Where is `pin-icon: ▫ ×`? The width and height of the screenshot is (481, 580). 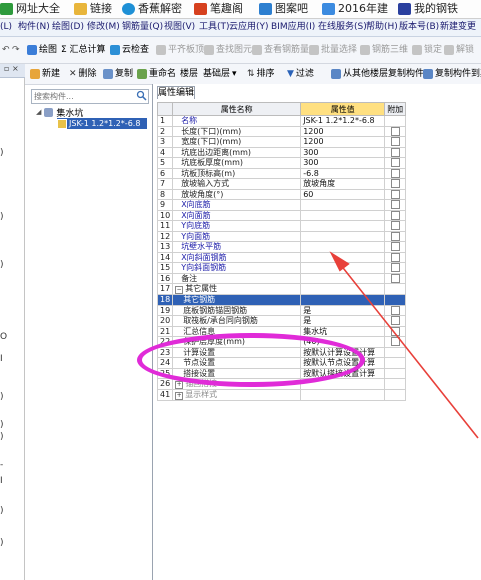
pin-icon: ▫ × is located at coordinates (11, 68).